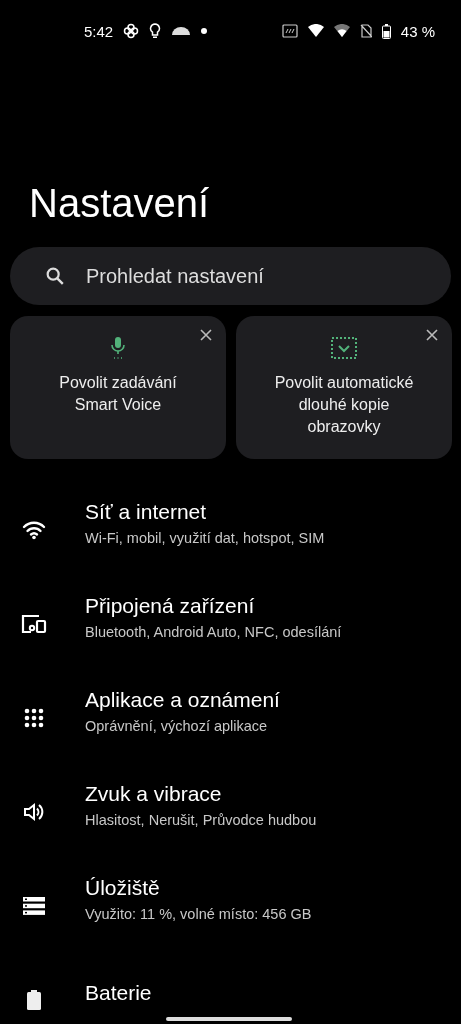  I want to click on status-time: 5:42, so click(99, 31).